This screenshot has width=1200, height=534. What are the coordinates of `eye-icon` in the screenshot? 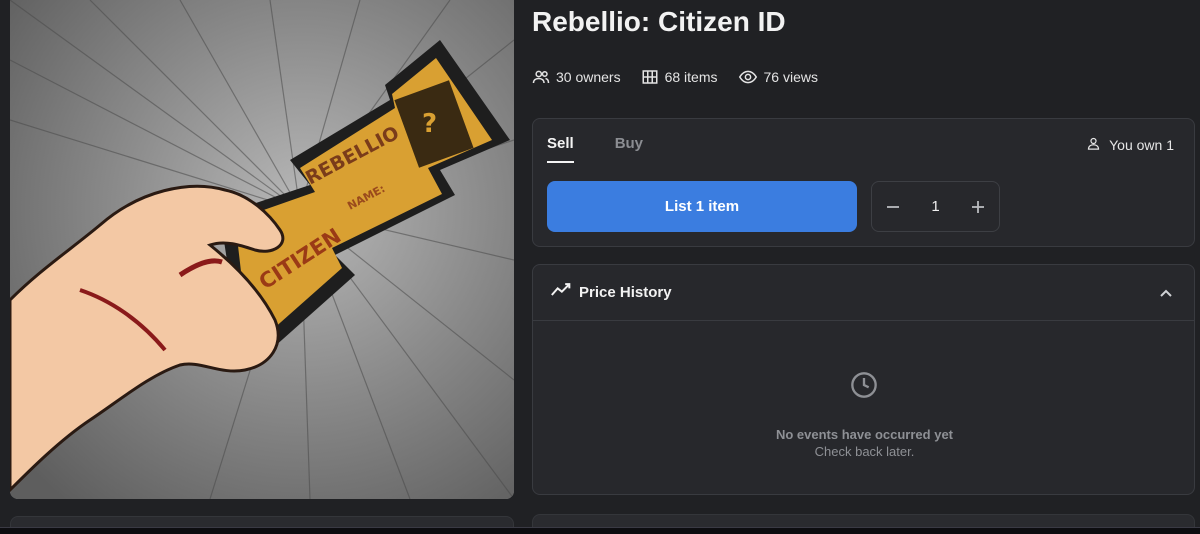 It's located at (748, 77).